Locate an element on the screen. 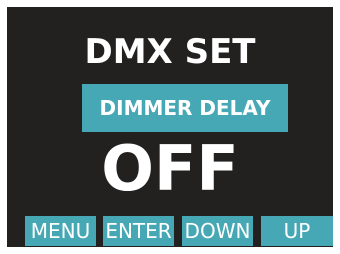 The image size is (340, 254). parameter-label: DIMMER DELAY is located at coordinates (185, 108).